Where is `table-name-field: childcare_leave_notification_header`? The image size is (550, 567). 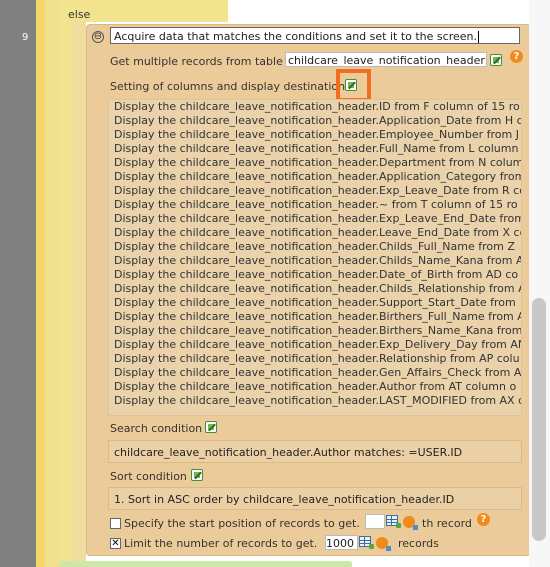 table-name-field: childcare_leave_notification_header is located at coordinates (386, 59).